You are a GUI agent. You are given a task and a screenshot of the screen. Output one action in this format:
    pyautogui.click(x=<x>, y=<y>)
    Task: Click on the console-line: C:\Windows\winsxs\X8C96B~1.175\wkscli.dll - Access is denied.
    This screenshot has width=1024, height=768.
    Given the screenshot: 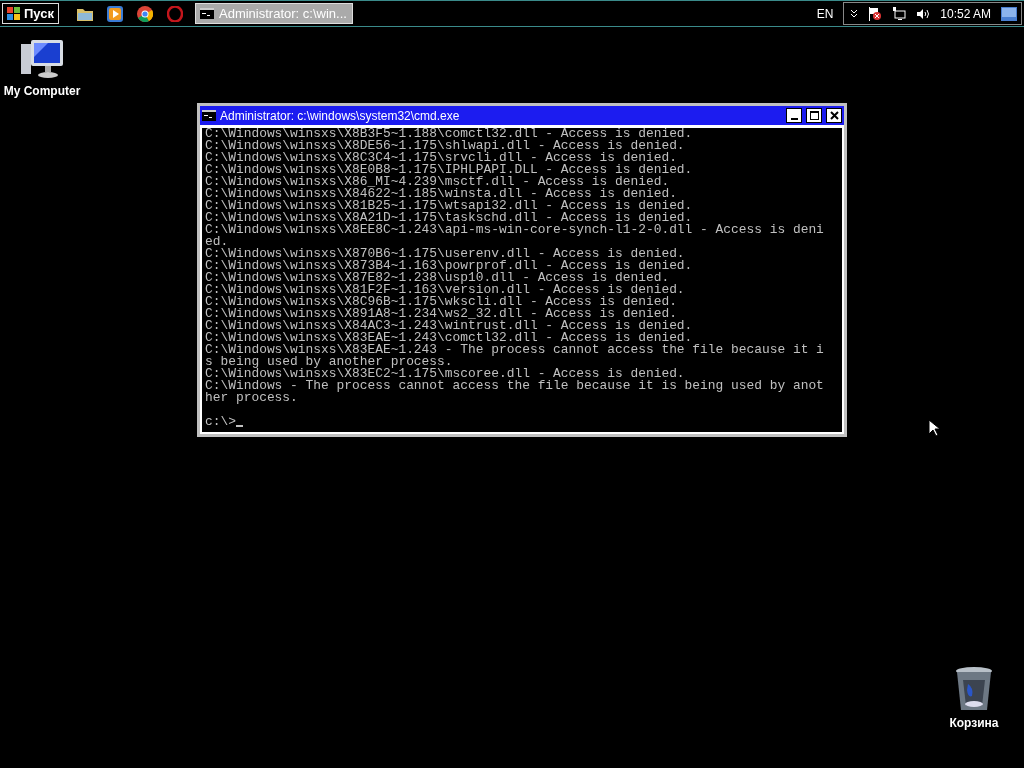 What is the action you would take?
    pyautogui.click(x=441, y=302)
    